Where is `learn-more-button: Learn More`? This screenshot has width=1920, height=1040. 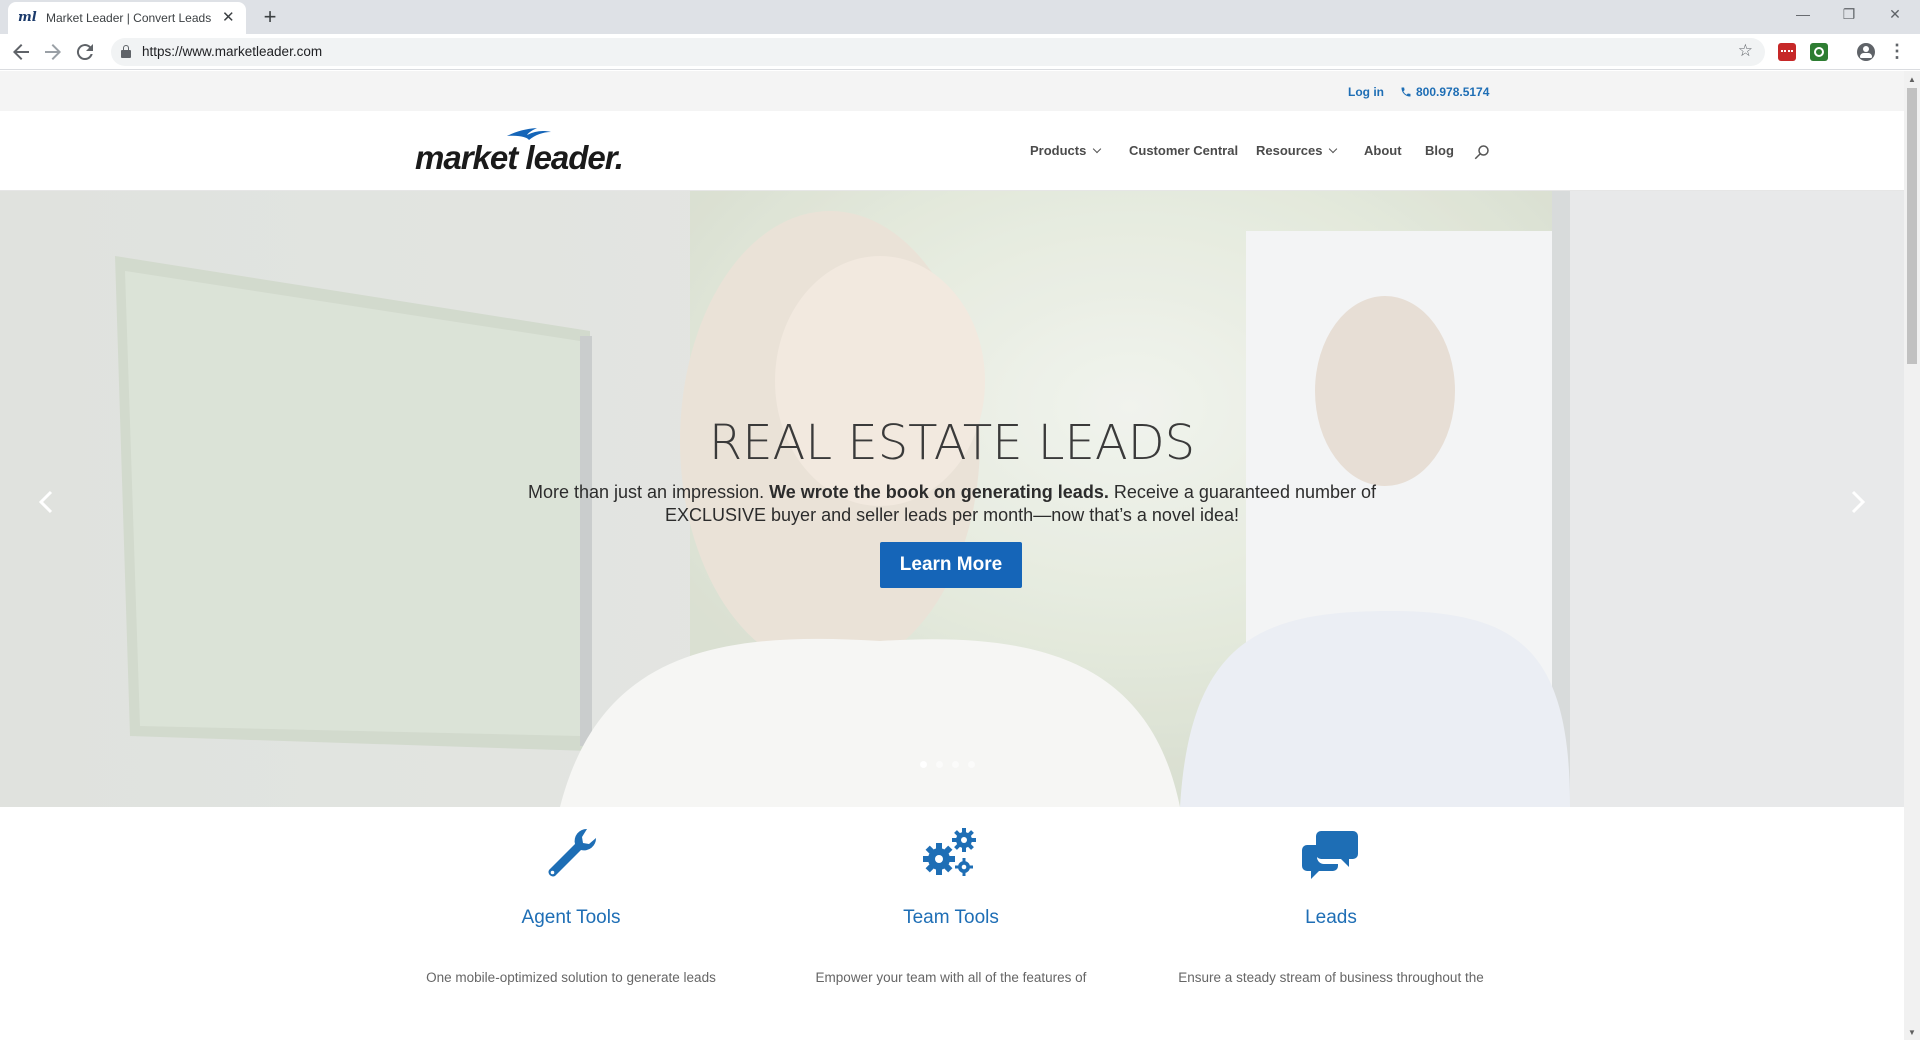 learn-more-button: Learn More is located at coordinates (951, 565).